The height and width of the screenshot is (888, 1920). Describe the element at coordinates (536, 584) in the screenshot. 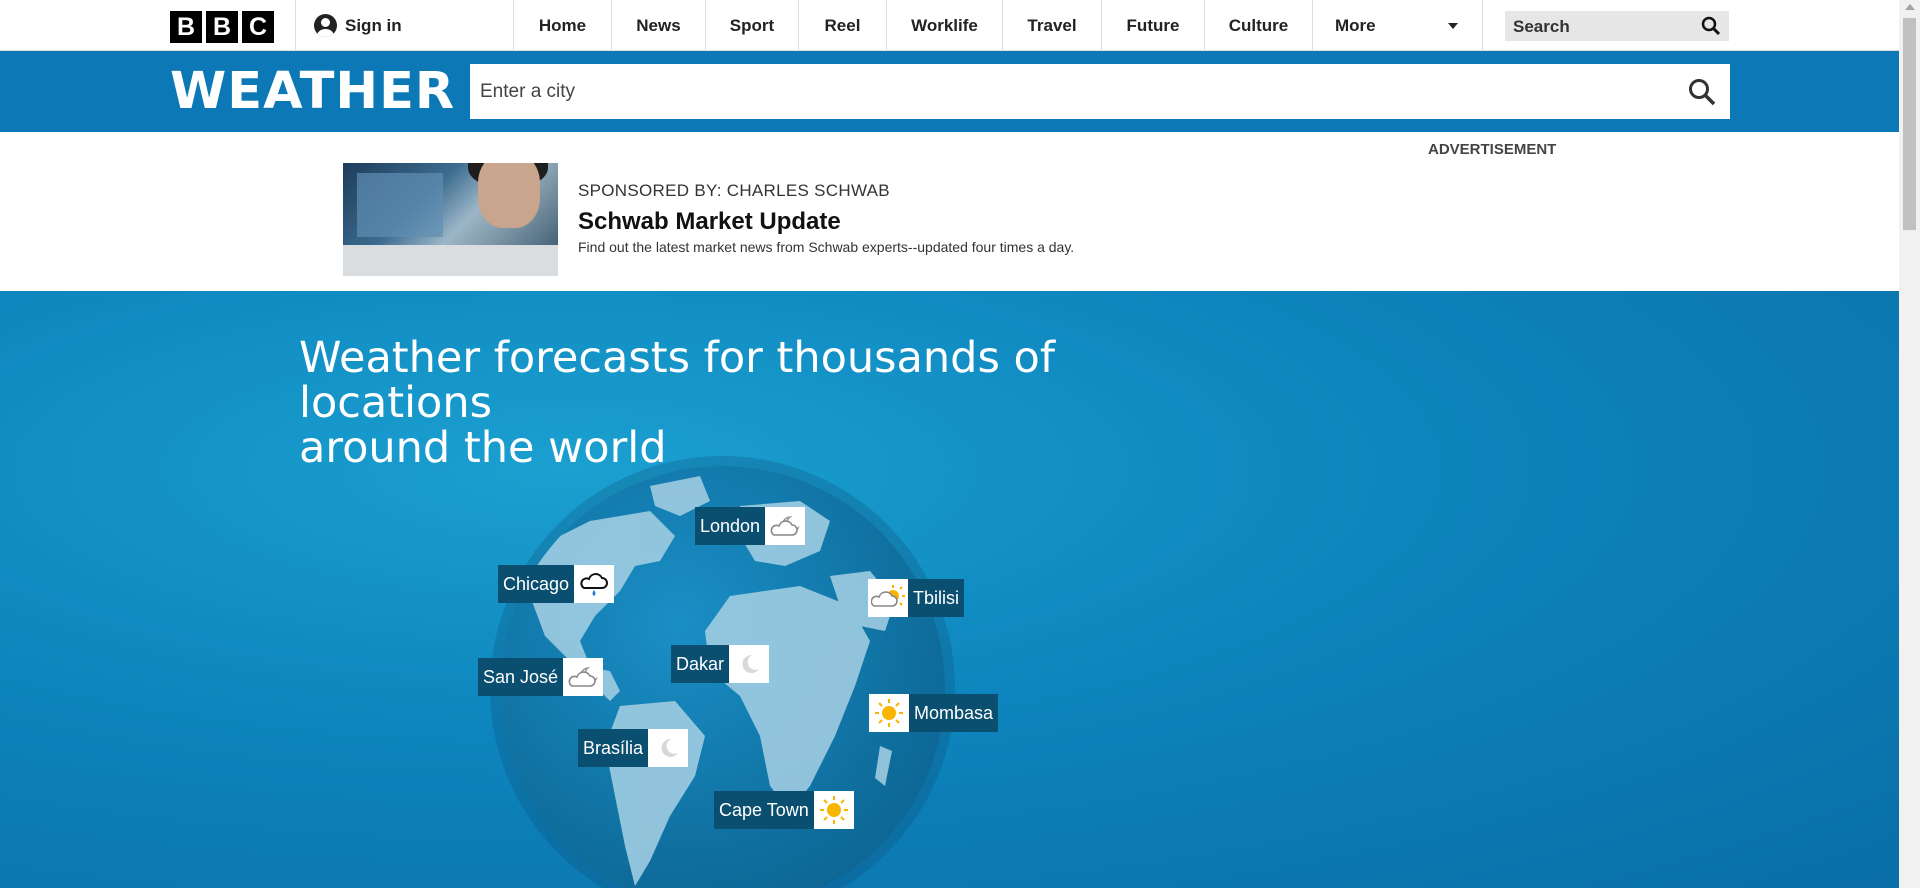

I see `location-name: Chicago` at that location.